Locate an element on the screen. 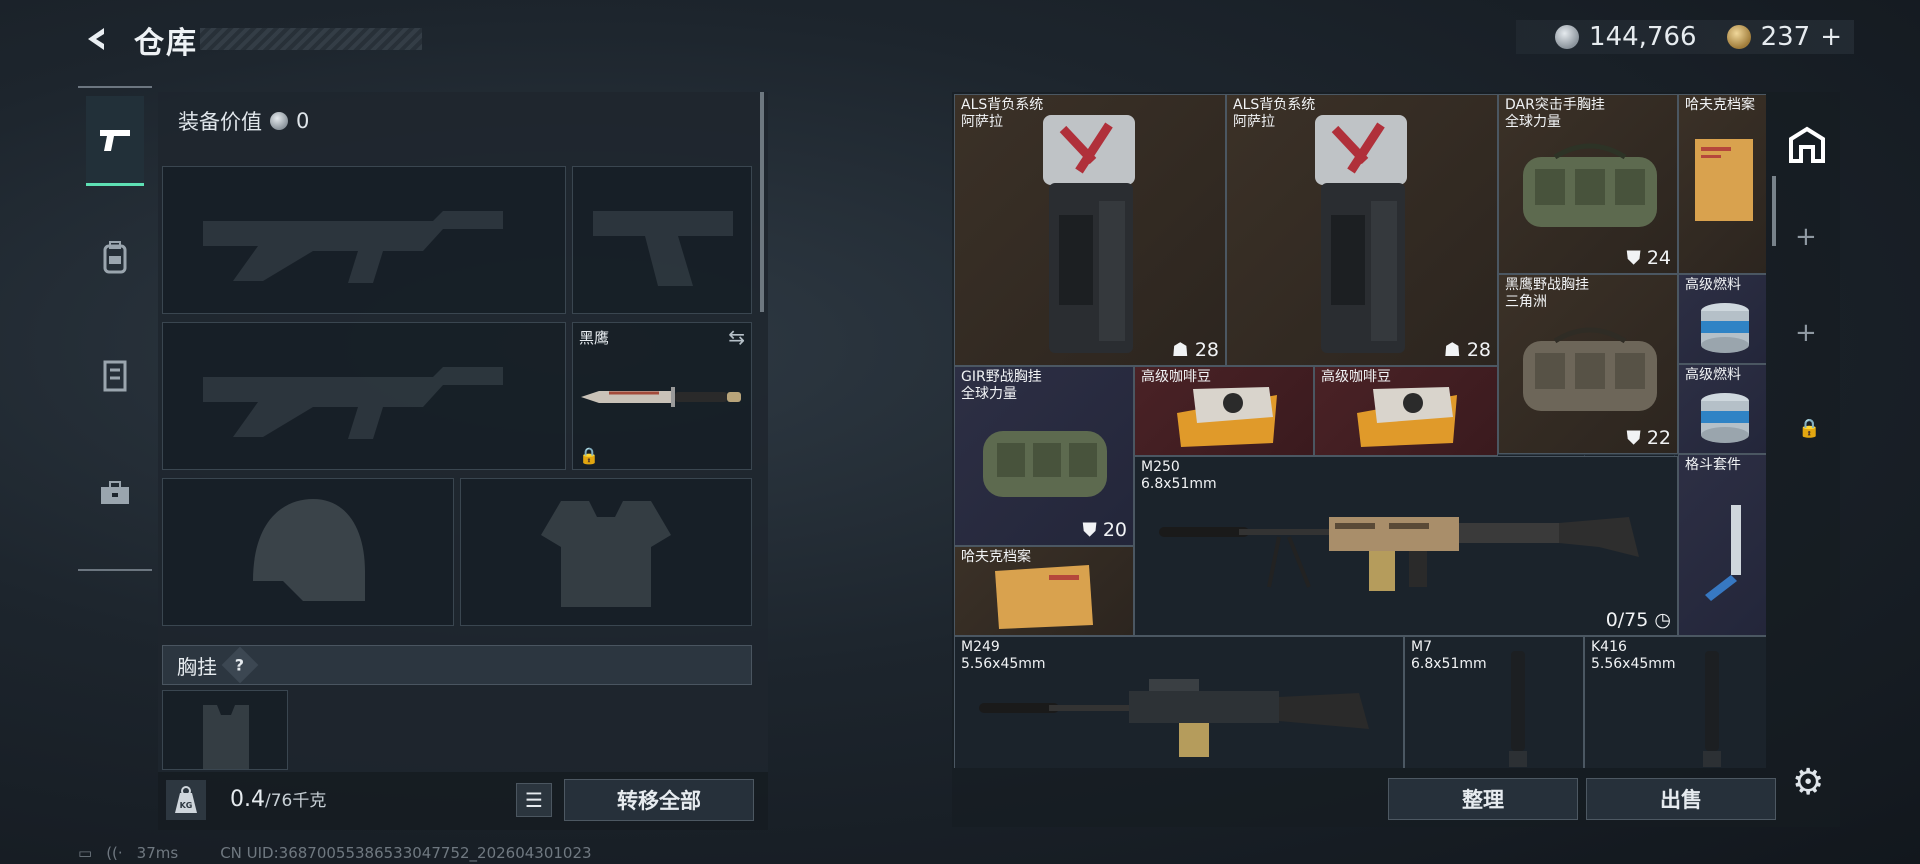  item-name: GIR野战胸挂 全球力量 is located at coordinates (1001, 385).